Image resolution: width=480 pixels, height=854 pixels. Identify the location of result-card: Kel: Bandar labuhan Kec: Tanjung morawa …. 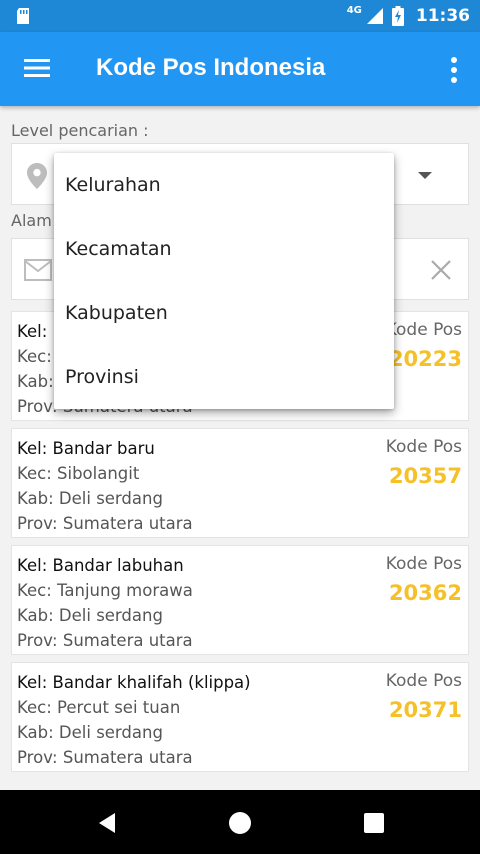
(240, 600).